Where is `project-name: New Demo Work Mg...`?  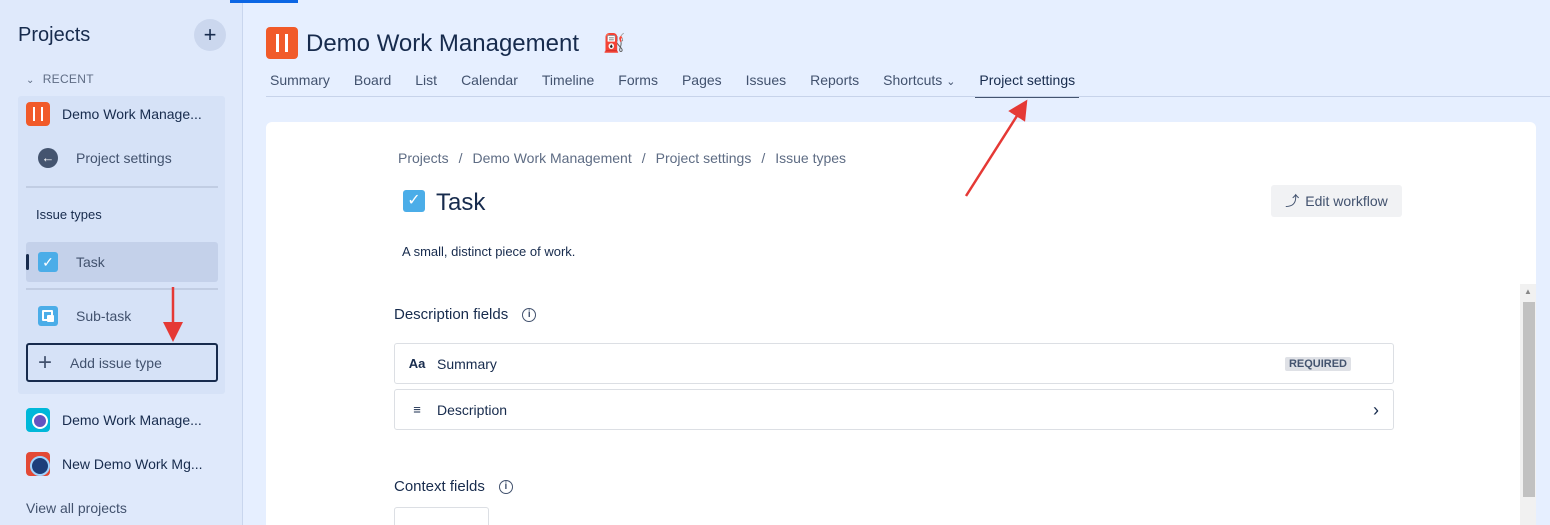 project-name: New Demo Work Mg... is located at coordinates (132, 464).